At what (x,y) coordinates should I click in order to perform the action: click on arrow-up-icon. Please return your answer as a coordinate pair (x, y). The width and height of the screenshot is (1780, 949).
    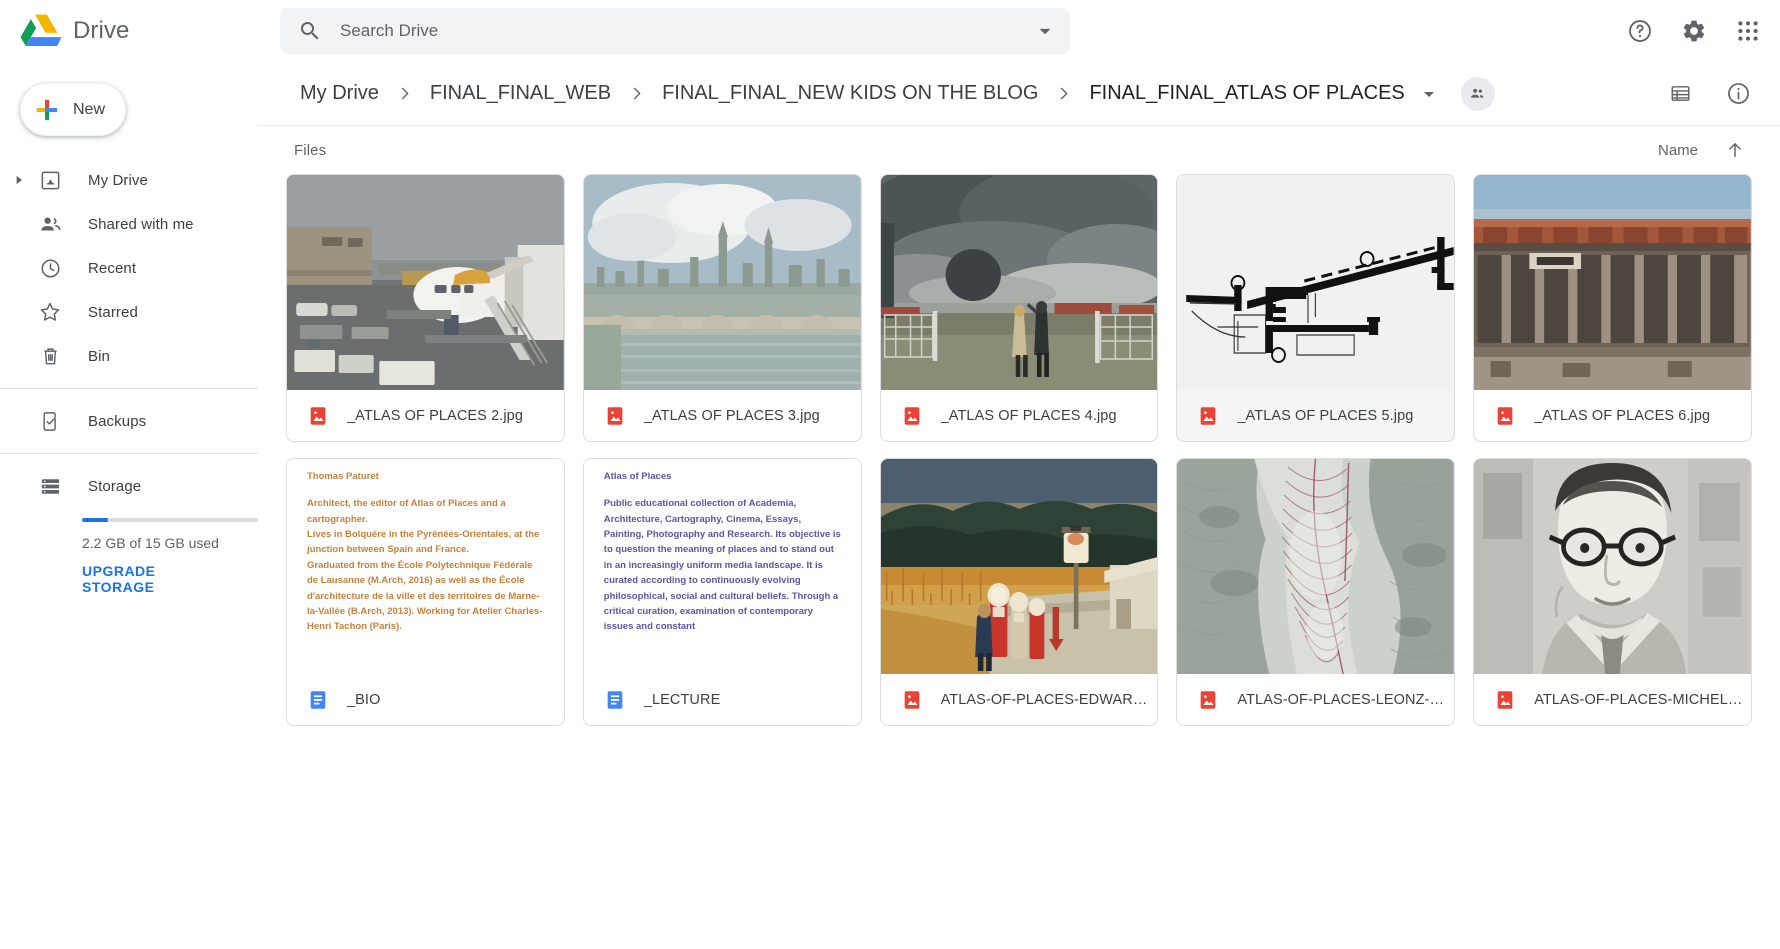
    Looking at the image, I should click on (1735, 150).